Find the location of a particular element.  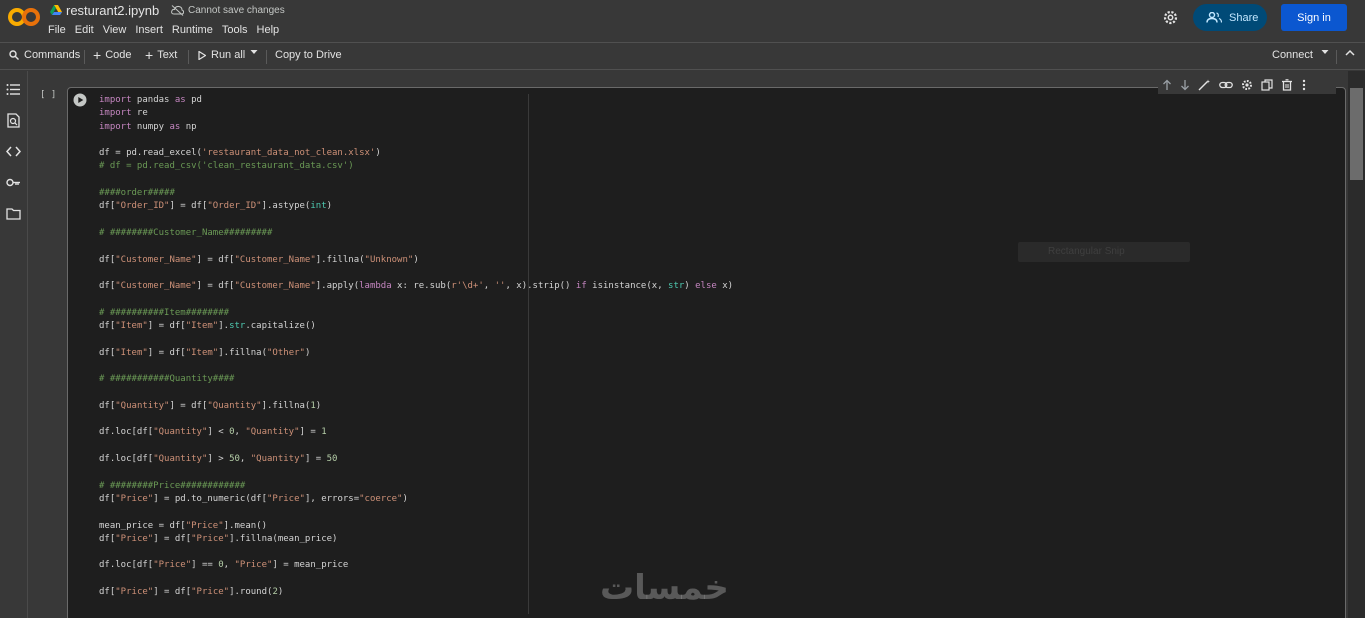

copy-to-drive-button: Copy to Drive is located at coordinates (308, 55).